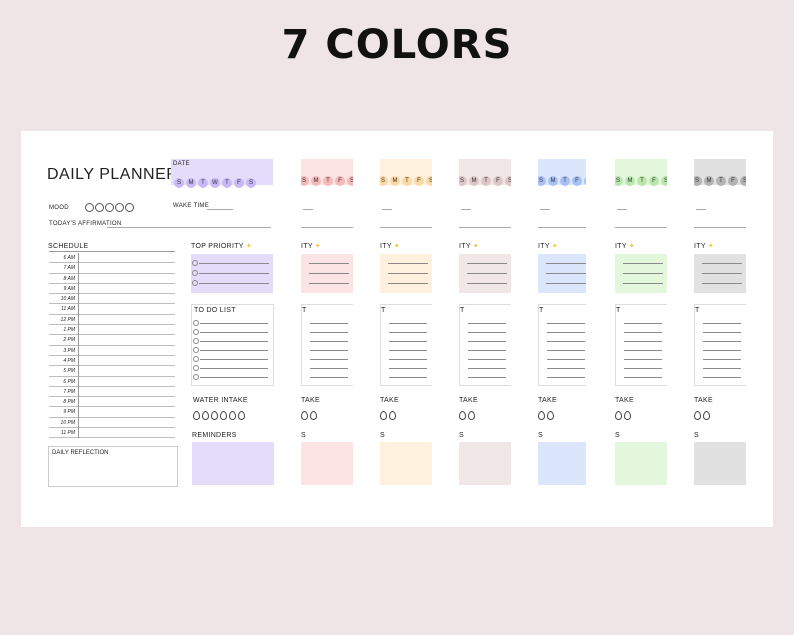 Image resolution: width=794 pixels, height=635 pixels. Describe the element at coordinates (112, 268) in the screenshot. I see `schedule-row: 7 AM` at that location.